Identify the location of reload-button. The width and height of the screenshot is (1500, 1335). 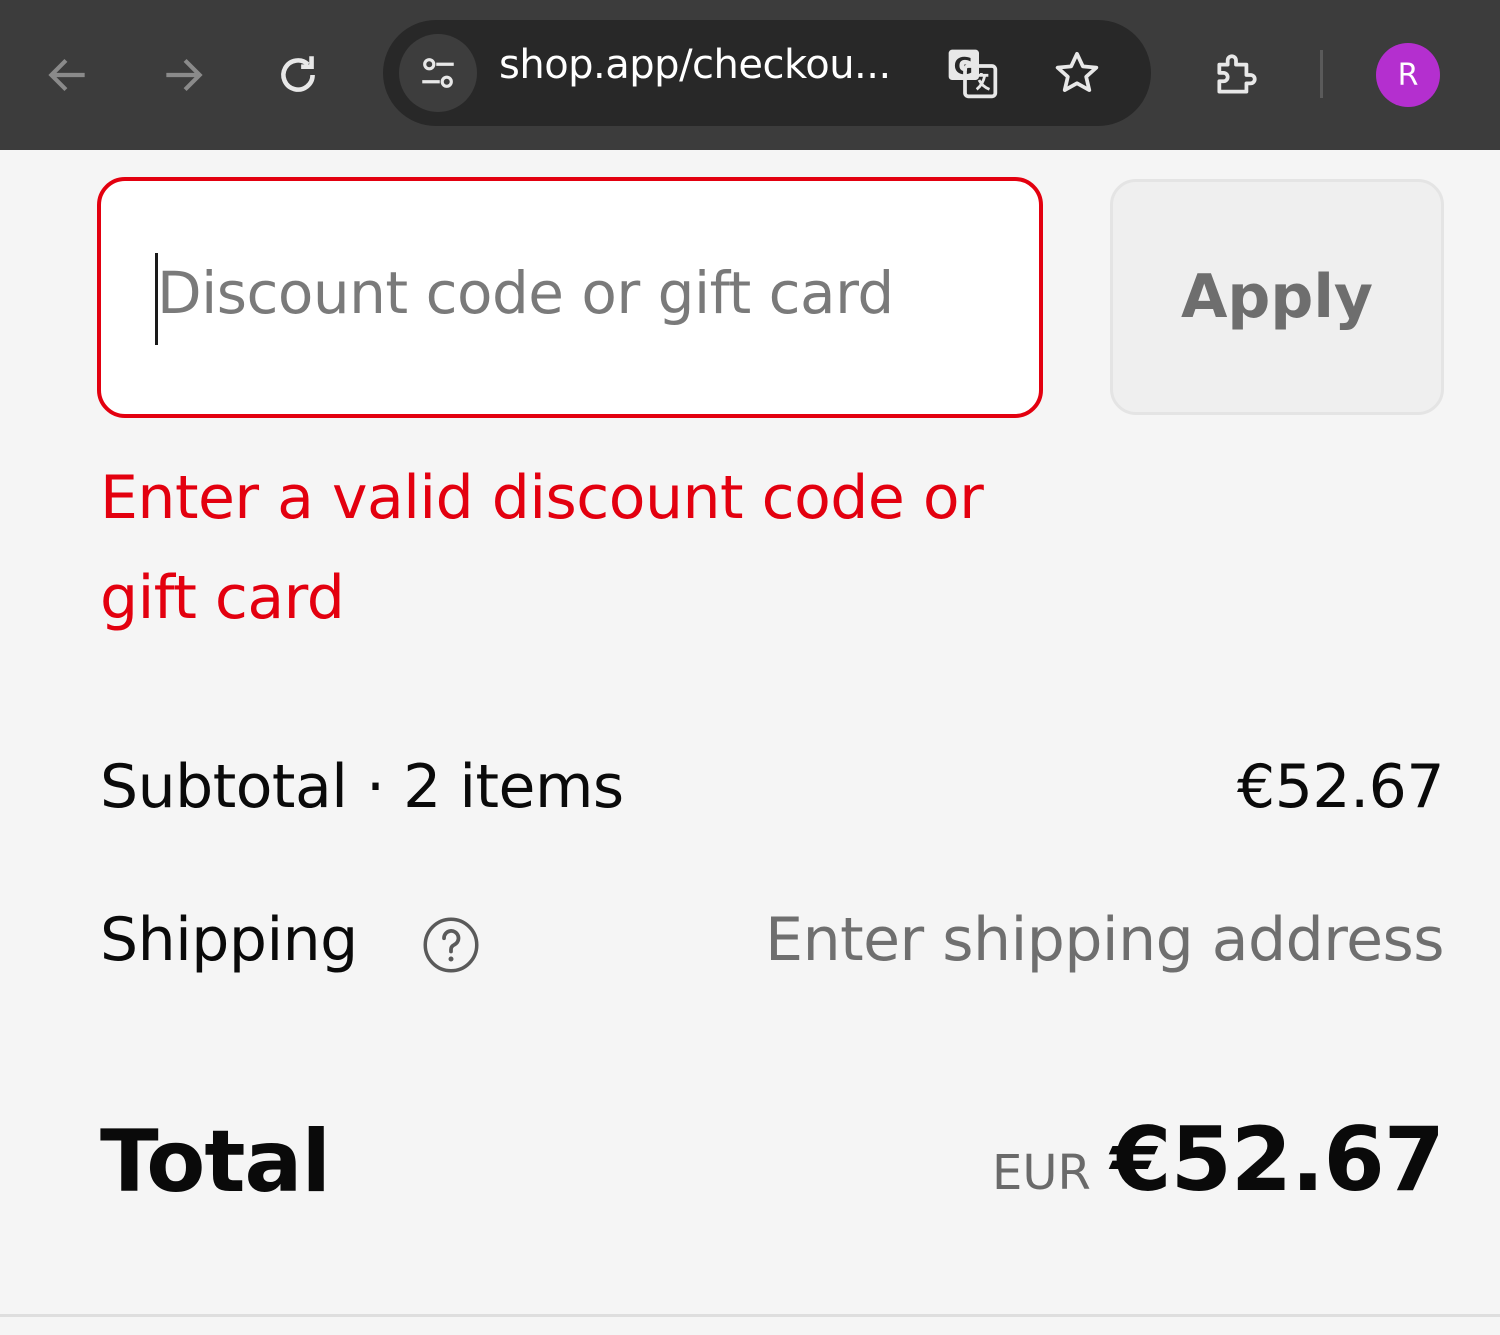
(298, 75).